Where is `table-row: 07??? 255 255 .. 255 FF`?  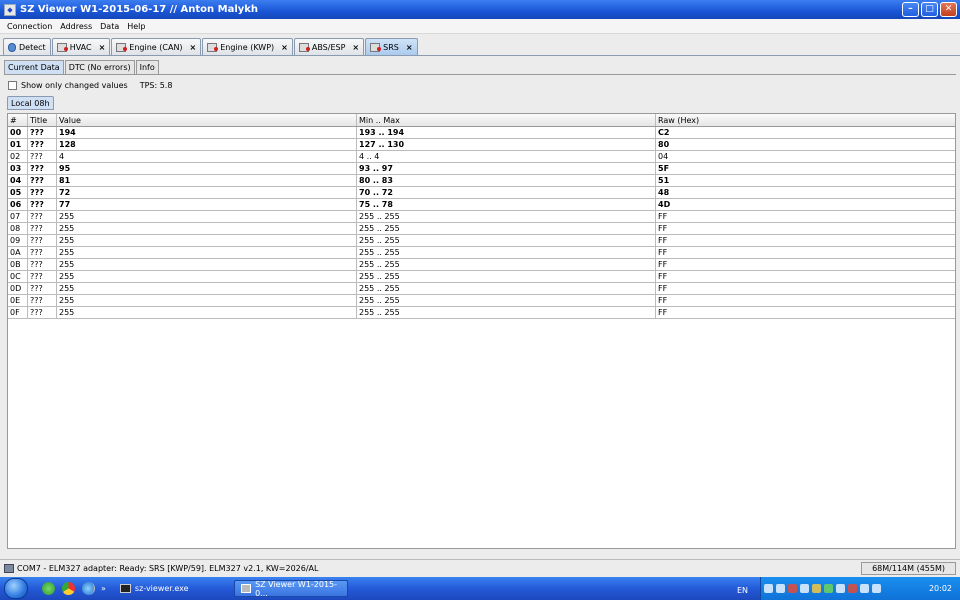 table-row: 07??? 255 255 .. 255 FF is located at coordinates (481, 217).